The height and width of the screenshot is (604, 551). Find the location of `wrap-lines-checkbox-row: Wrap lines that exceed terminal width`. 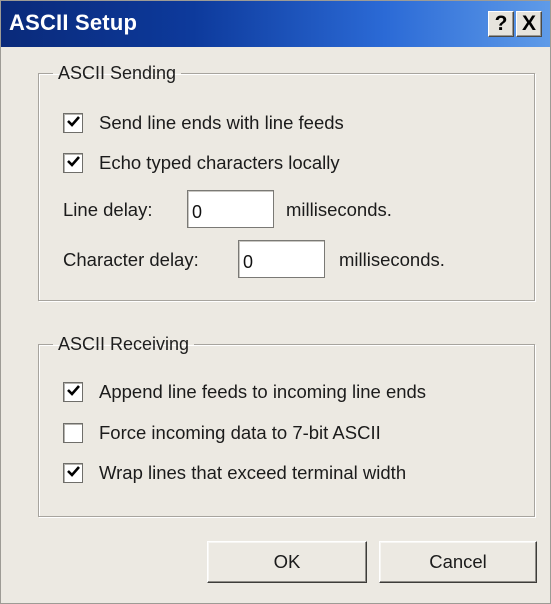

wrap-lines-checkbox-row: Wrap lines that exceed terminal width is located at coordinates (234, 473).